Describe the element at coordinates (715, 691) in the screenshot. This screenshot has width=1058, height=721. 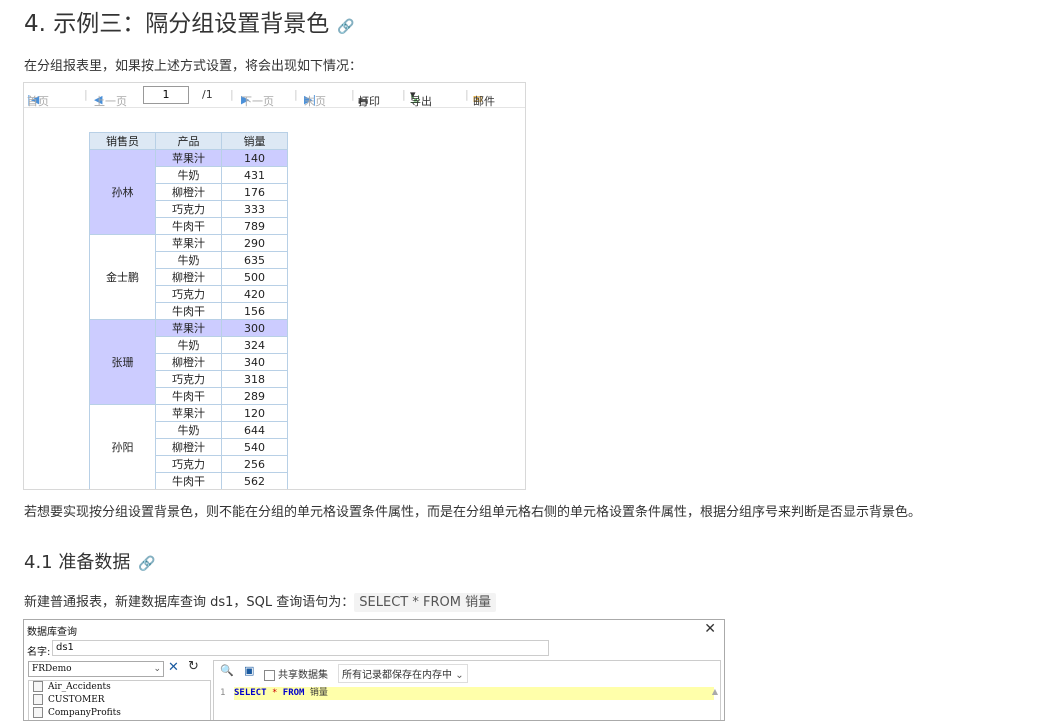
I see `scroll-up-icon: ▲` at that location.